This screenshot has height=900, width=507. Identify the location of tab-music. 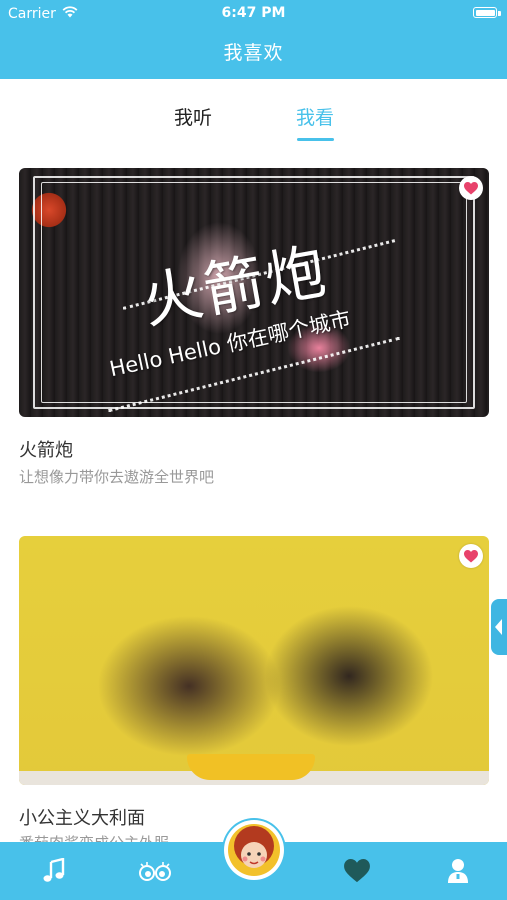
(54, 871).